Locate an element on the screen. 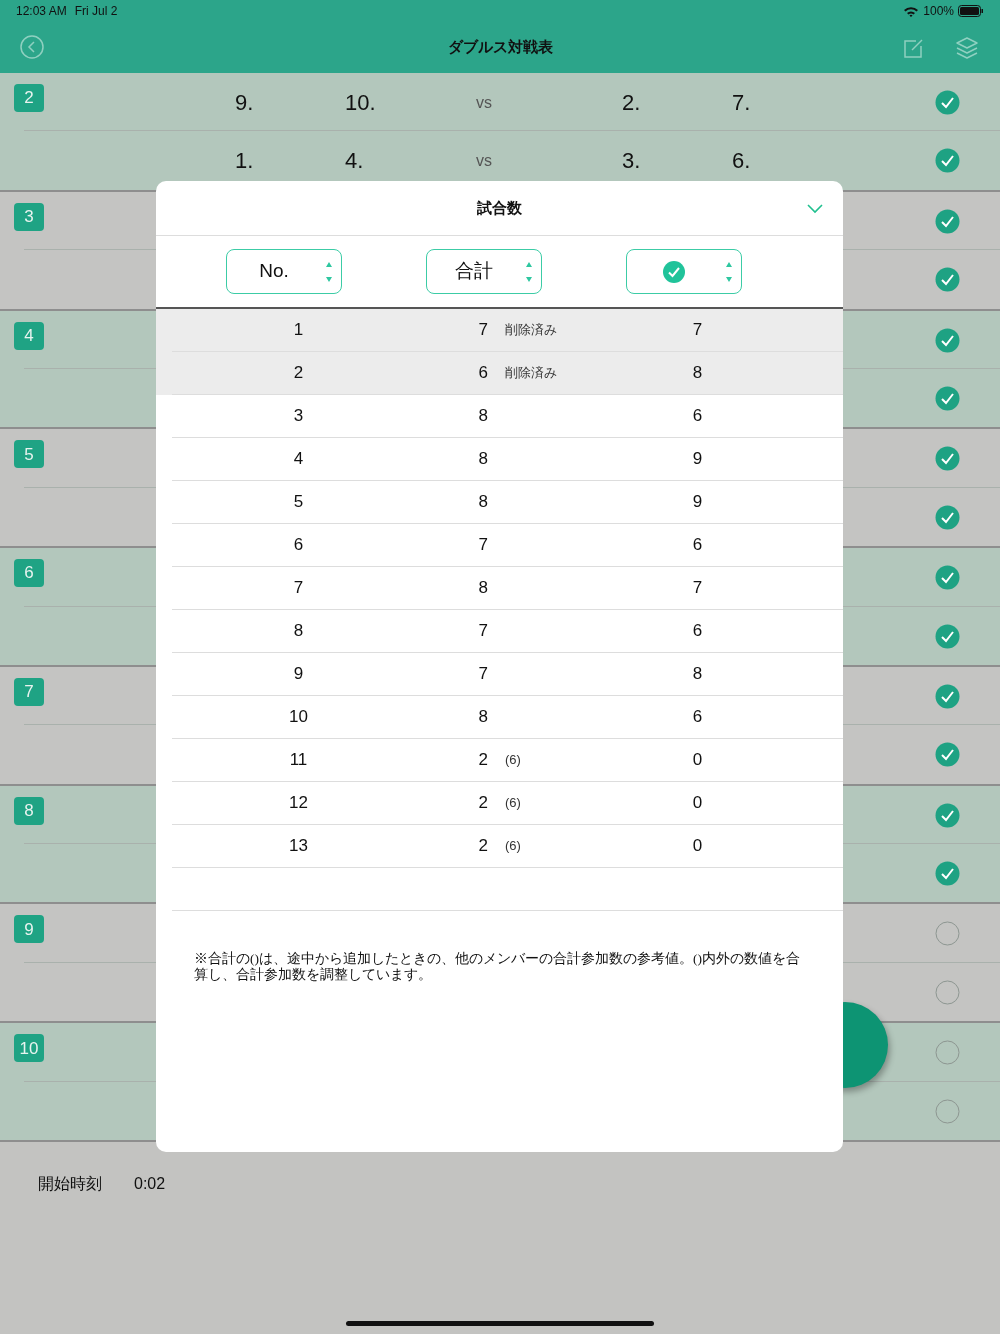 This screenshot has width=1000, height=1334. player-number: 2. is located at coordinates (631, 103).